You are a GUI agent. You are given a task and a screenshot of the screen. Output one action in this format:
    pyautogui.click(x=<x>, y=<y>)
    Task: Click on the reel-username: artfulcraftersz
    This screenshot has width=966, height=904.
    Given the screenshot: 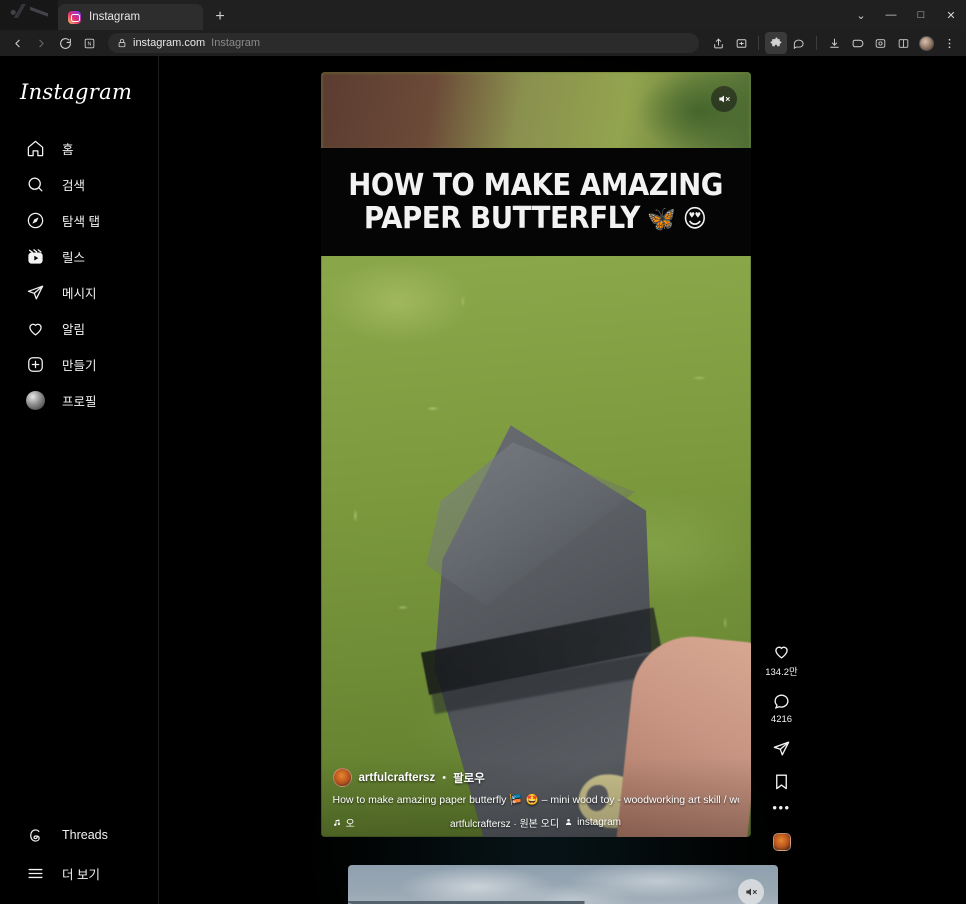 What is the action you would take?
    pyautogui.click(x=397, y=778)
    